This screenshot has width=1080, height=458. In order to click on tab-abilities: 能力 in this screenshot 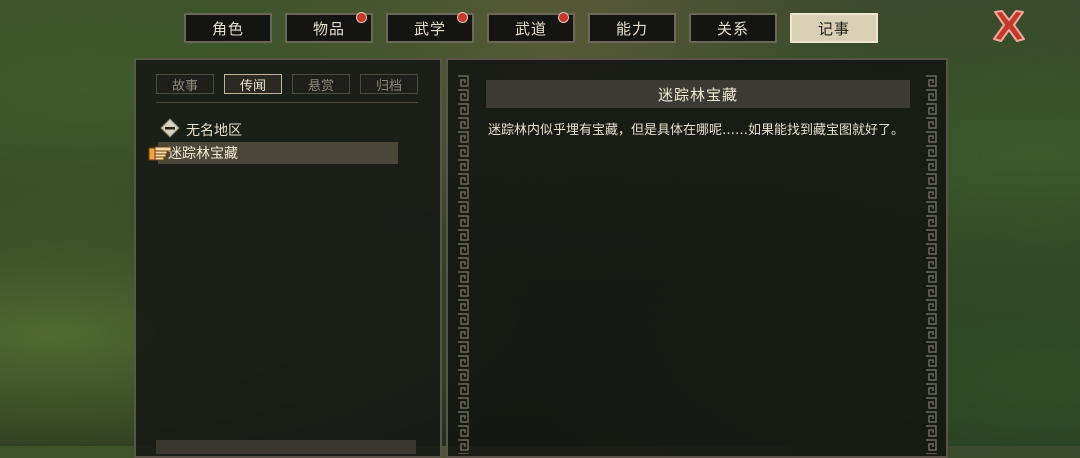, I will do `click(632, 28)`.